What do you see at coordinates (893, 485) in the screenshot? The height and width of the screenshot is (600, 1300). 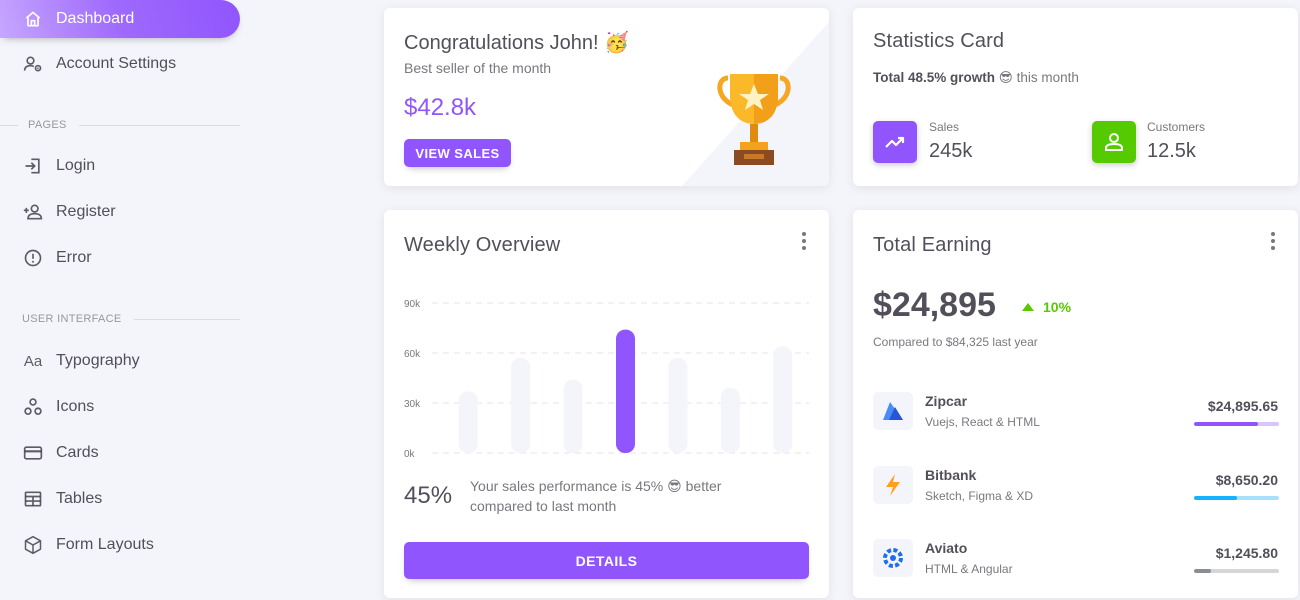 I see `bitbank-logo-icon` at bounding box center [893, 485].